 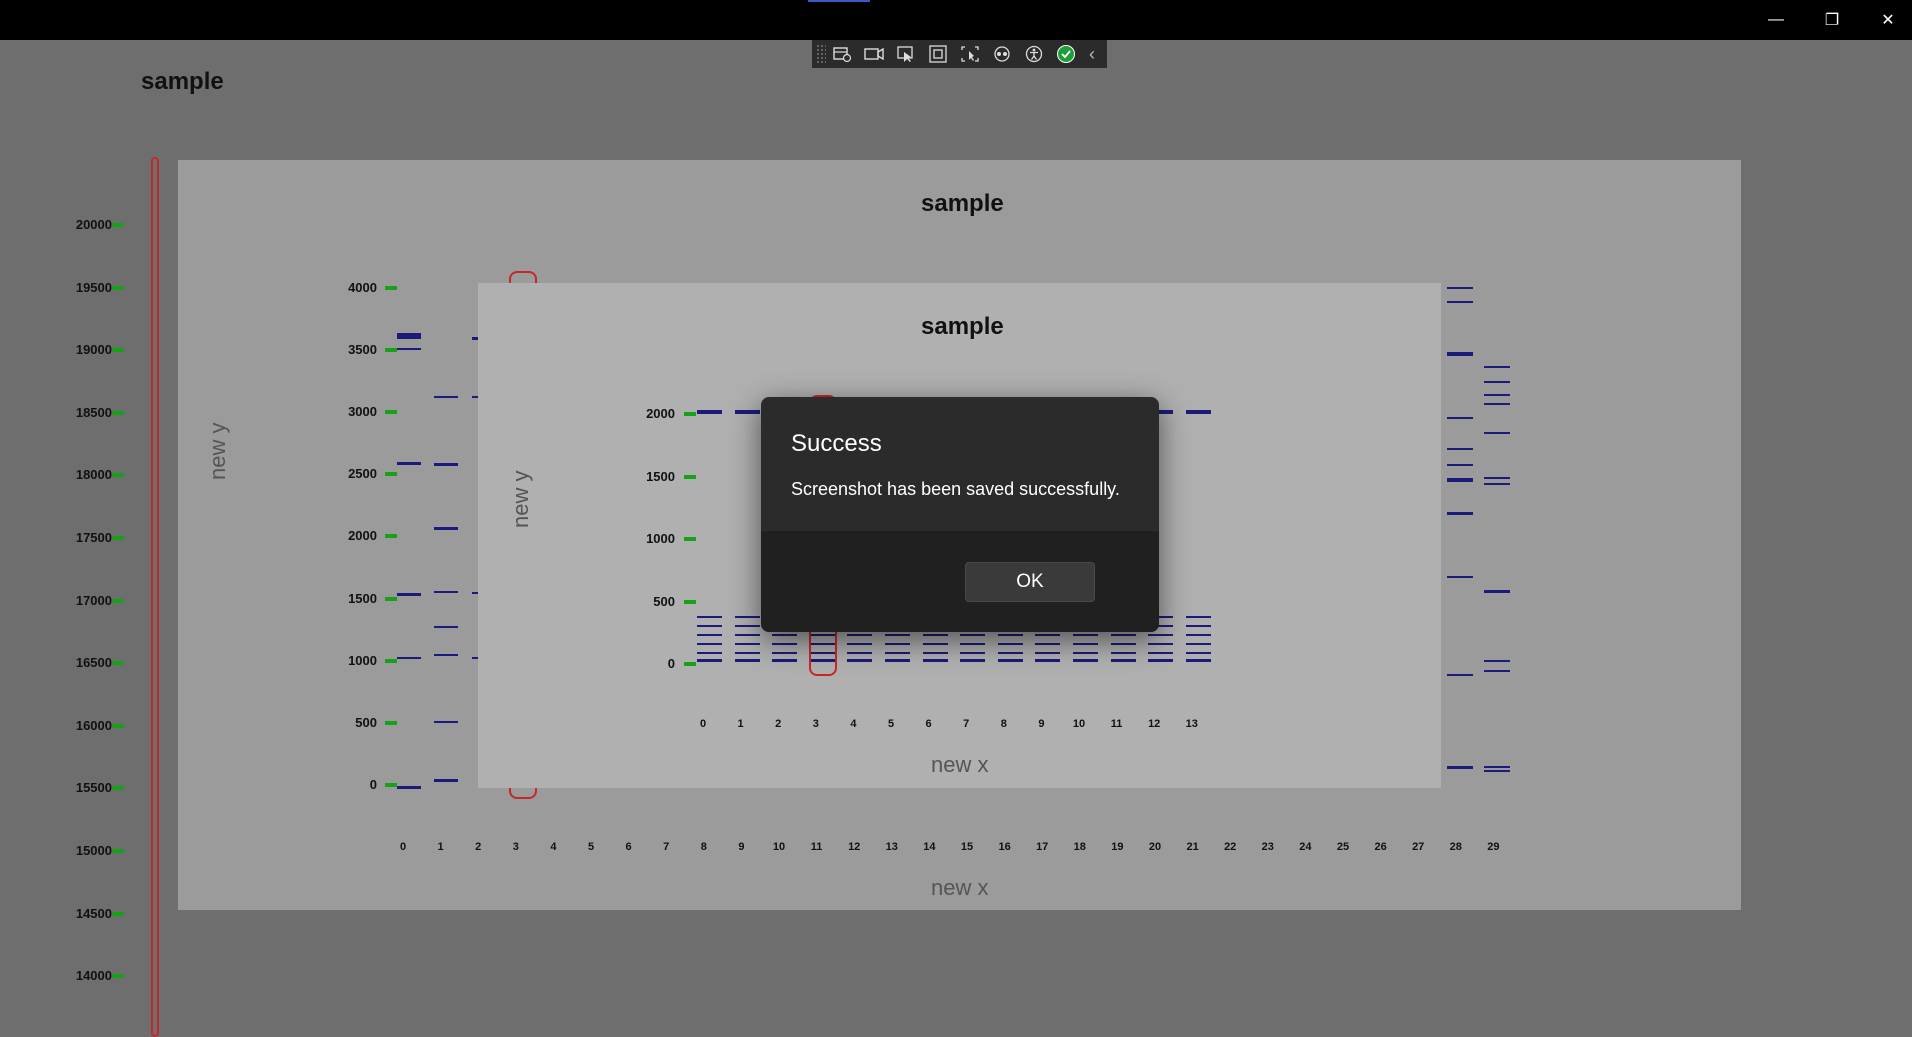 What do you see at coordinates (93, 788) in the screenshot?
I see `outer-y-tick-label: 15500` at bounding box center [93, 788].